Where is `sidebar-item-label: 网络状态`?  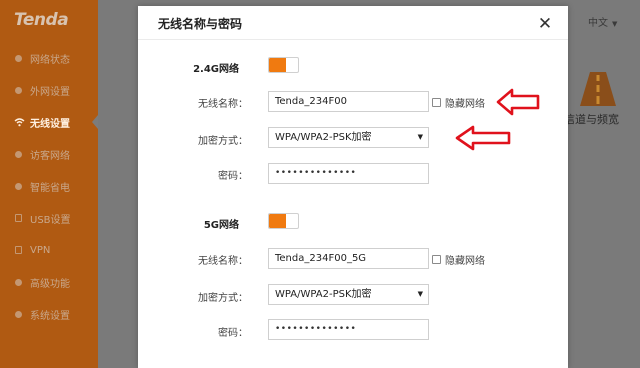
sidebar-item-label: 网络状态 is located at coordinates (50, 60).